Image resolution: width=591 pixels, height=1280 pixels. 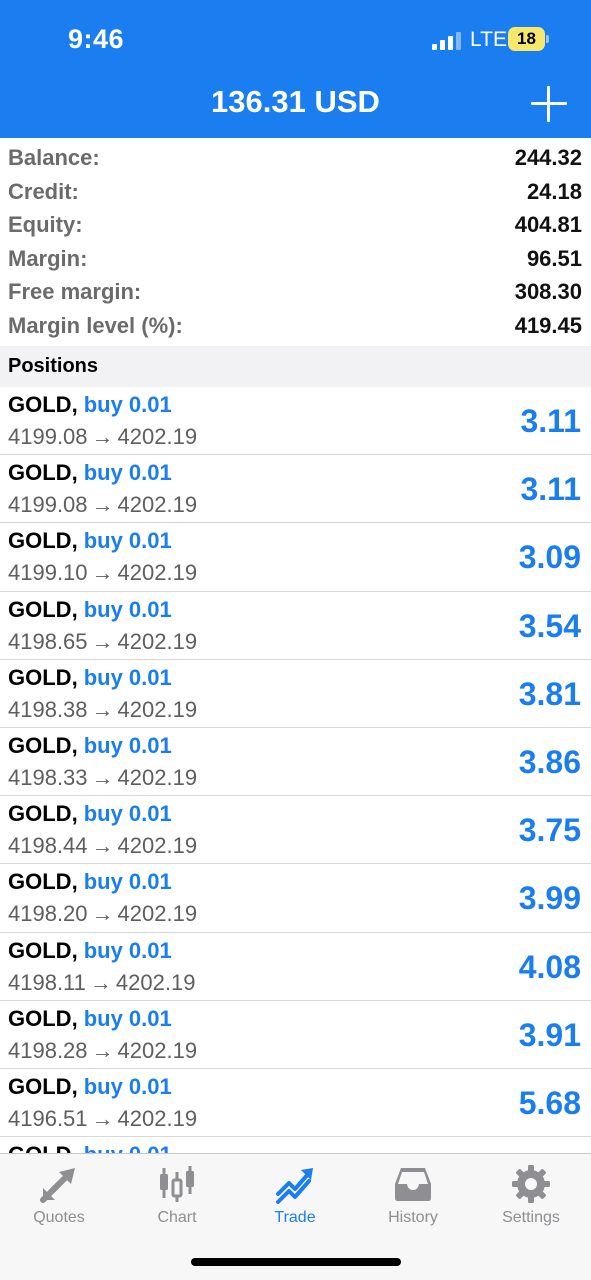 I want to click on history-inbox-icon, so click(x=413, y=1184).